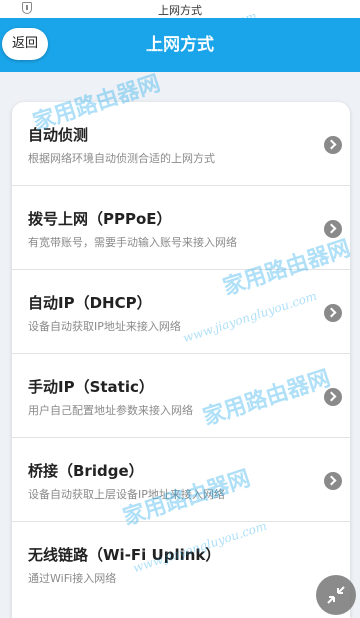  What do you see at coordinates (126, 494) in the screenshot?
I see `item-description: 设备自动获取上层设备IP地址来接入网络` at bounding box center [126, 494].